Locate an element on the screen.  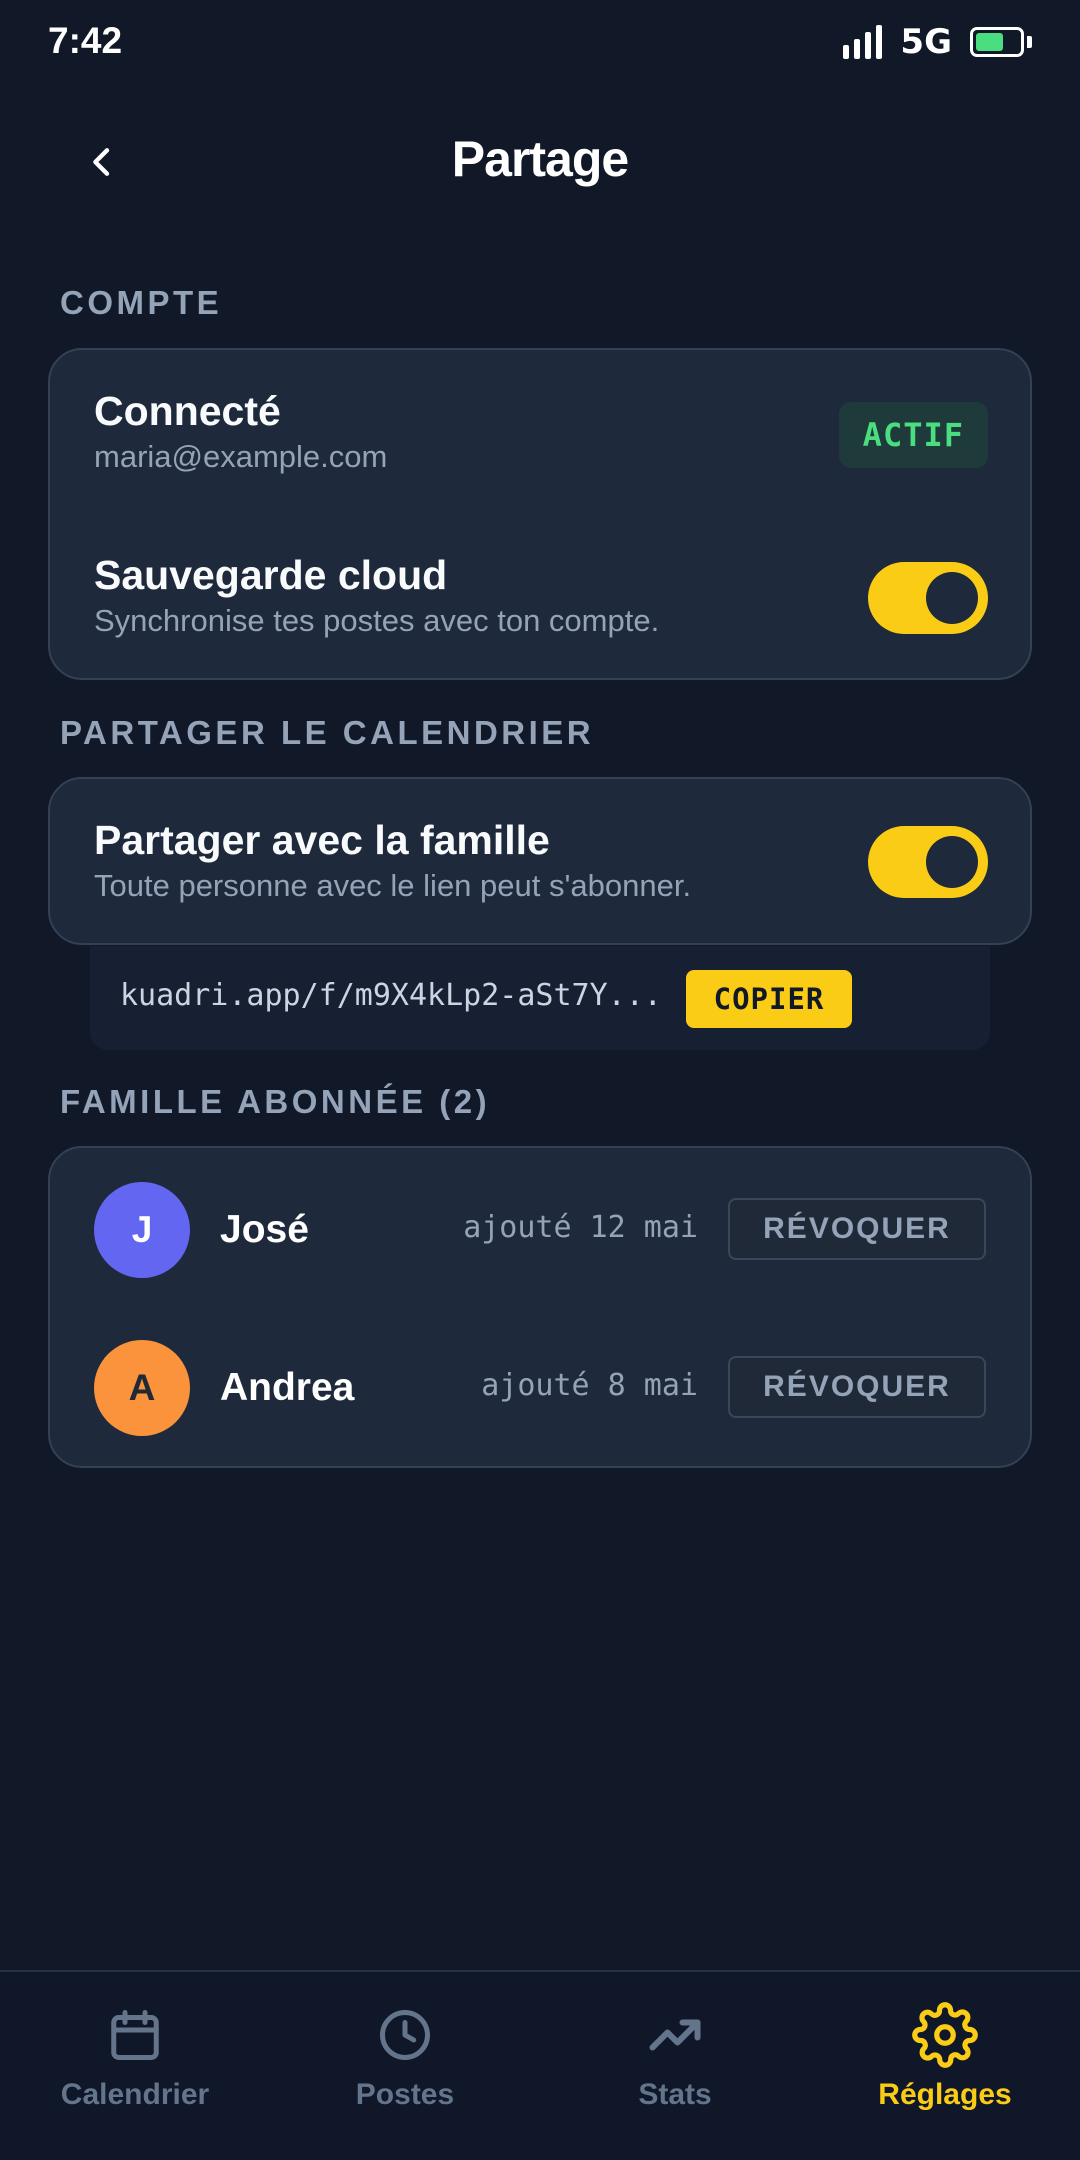
signal-icon is located at coordinates (863, 42).